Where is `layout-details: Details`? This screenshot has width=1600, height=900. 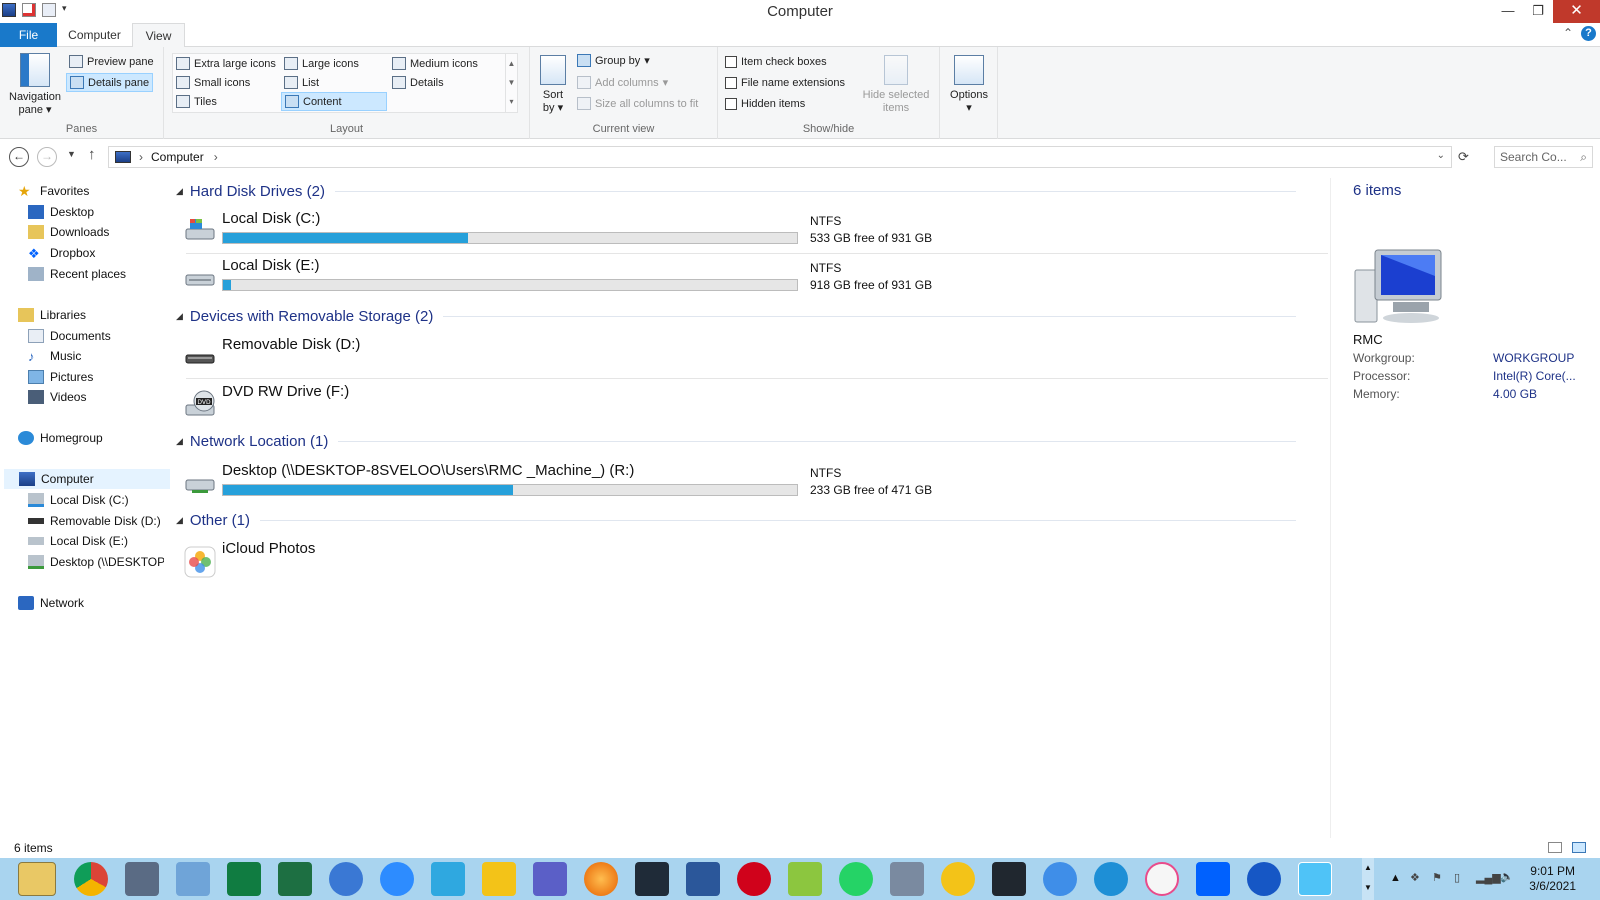
layout-details: Details is located at coordinates (418, 82).